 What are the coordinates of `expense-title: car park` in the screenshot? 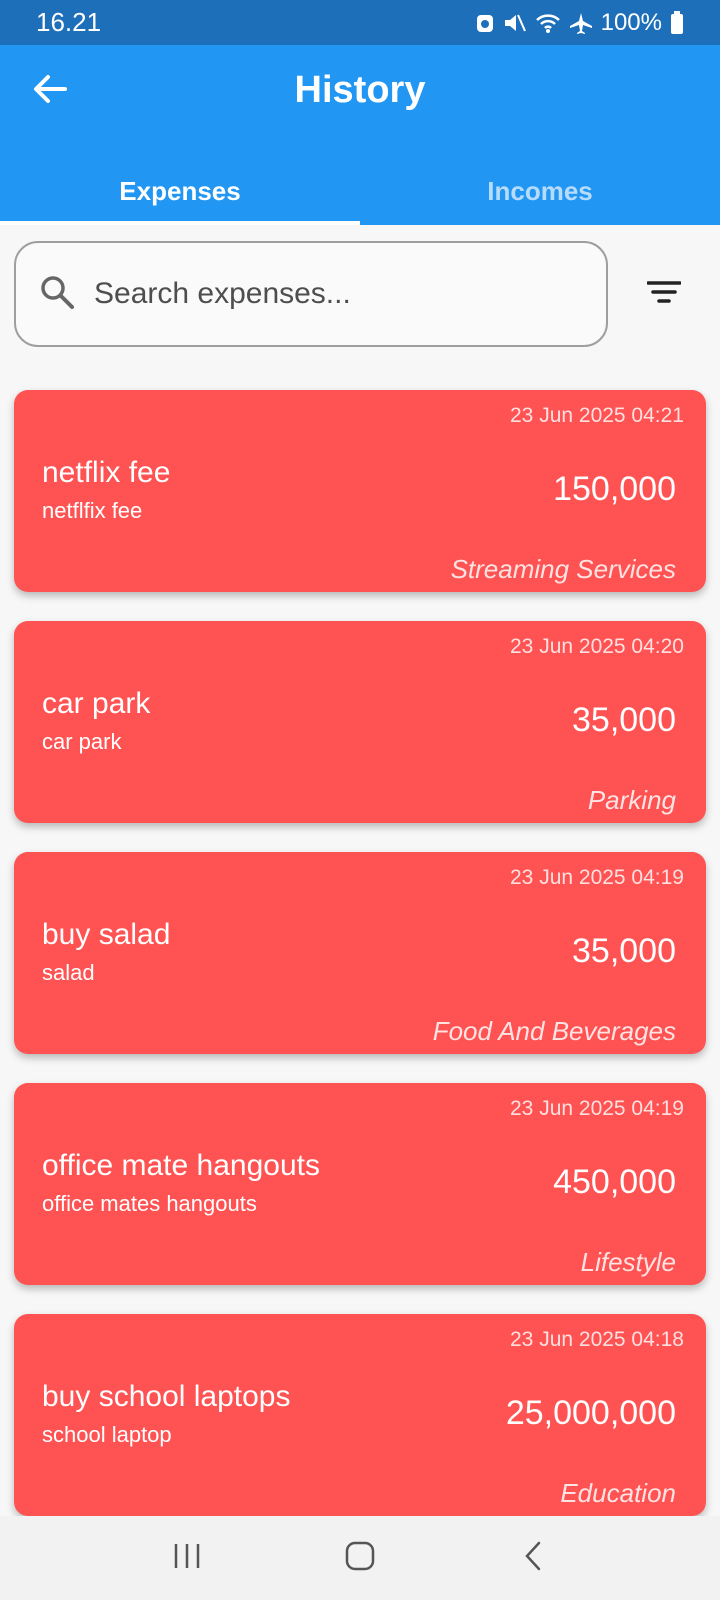 It's located at (96, 703).